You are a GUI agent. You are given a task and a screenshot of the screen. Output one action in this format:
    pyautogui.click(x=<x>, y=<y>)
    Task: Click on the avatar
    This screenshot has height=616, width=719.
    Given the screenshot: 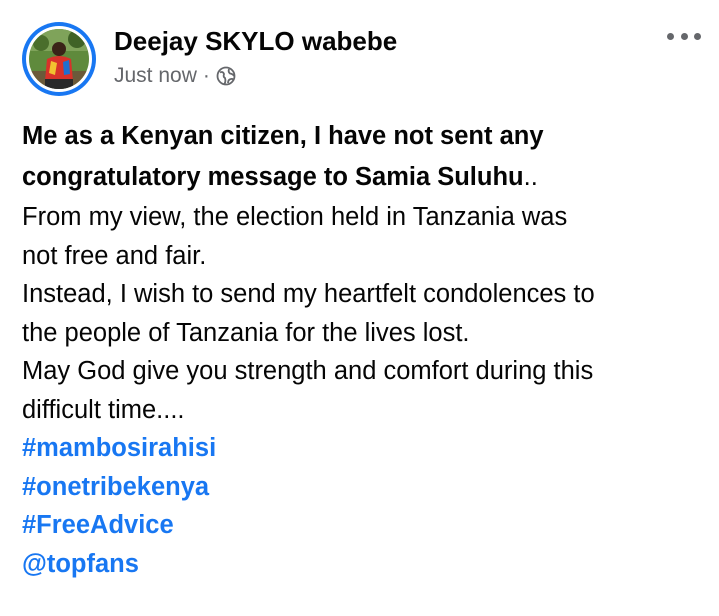 What is the action you would take?
    pyautogui.click(x=59, y=59)
    